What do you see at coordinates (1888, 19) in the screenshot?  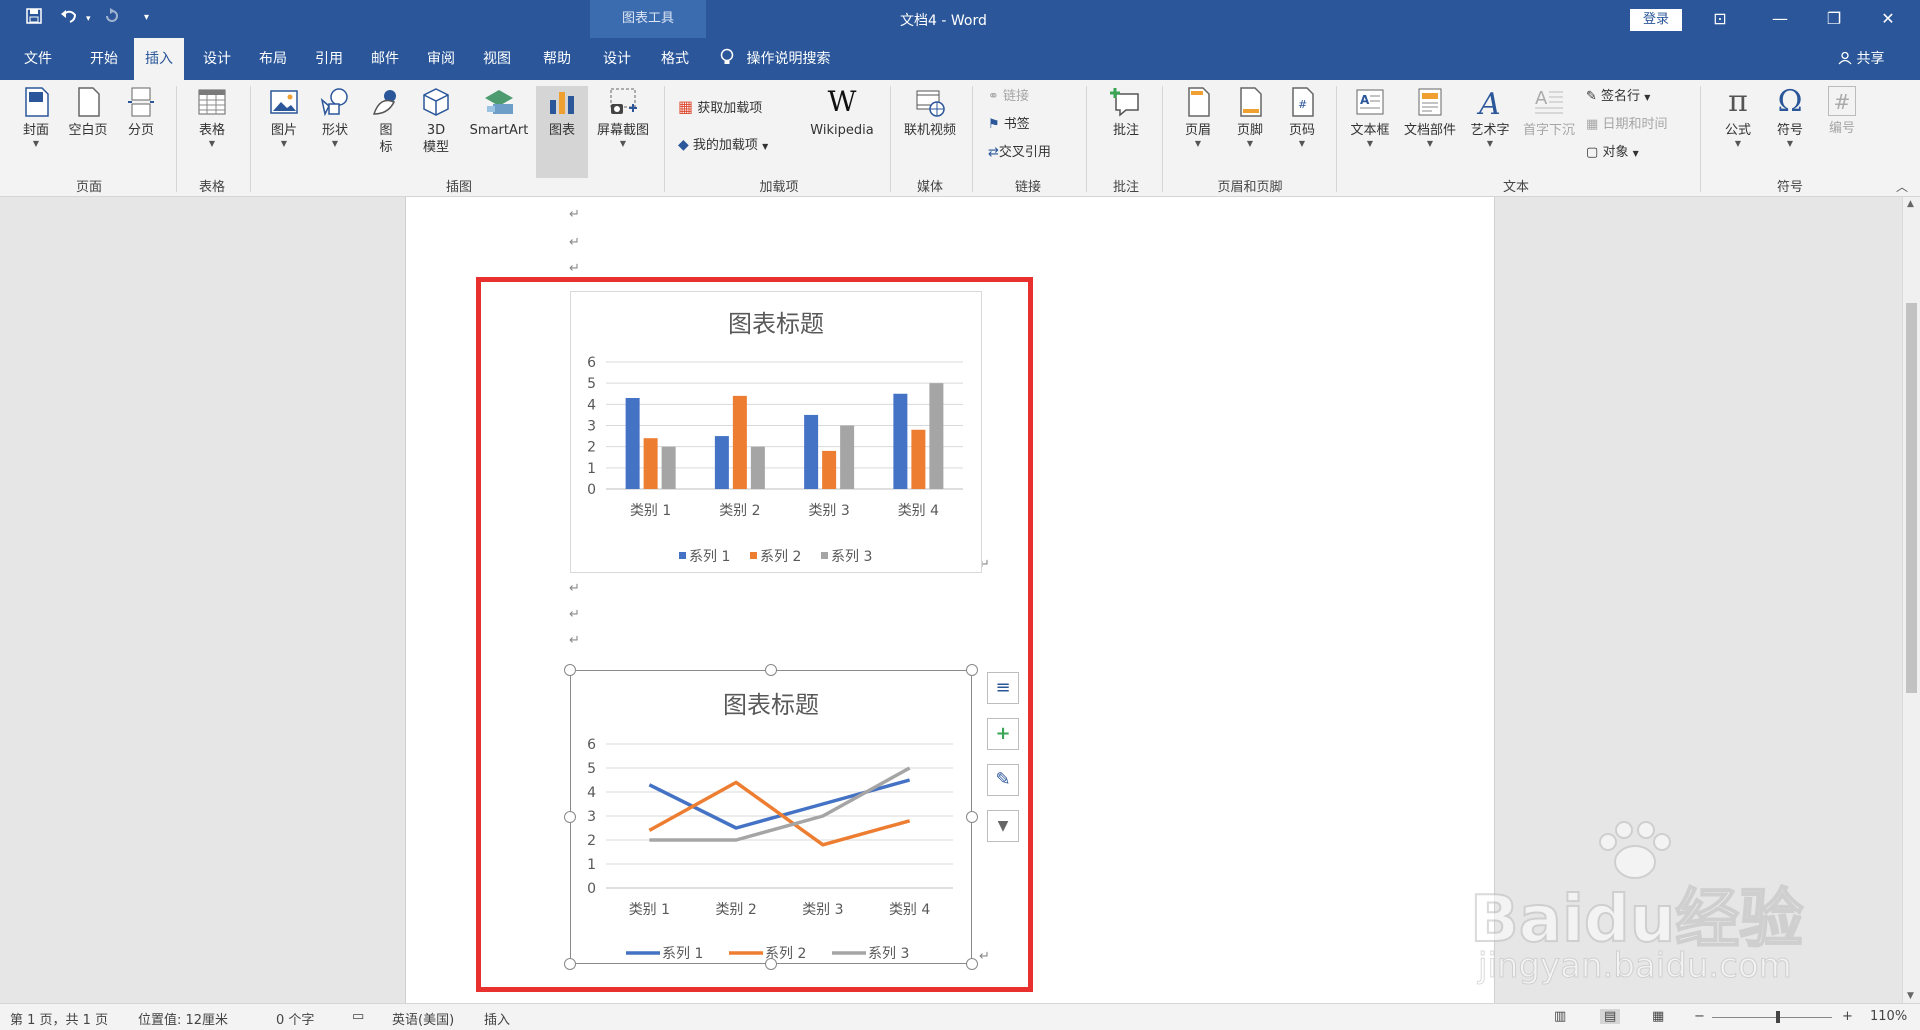 I see `close-button: ✕` at bounding box center [1888, 19].